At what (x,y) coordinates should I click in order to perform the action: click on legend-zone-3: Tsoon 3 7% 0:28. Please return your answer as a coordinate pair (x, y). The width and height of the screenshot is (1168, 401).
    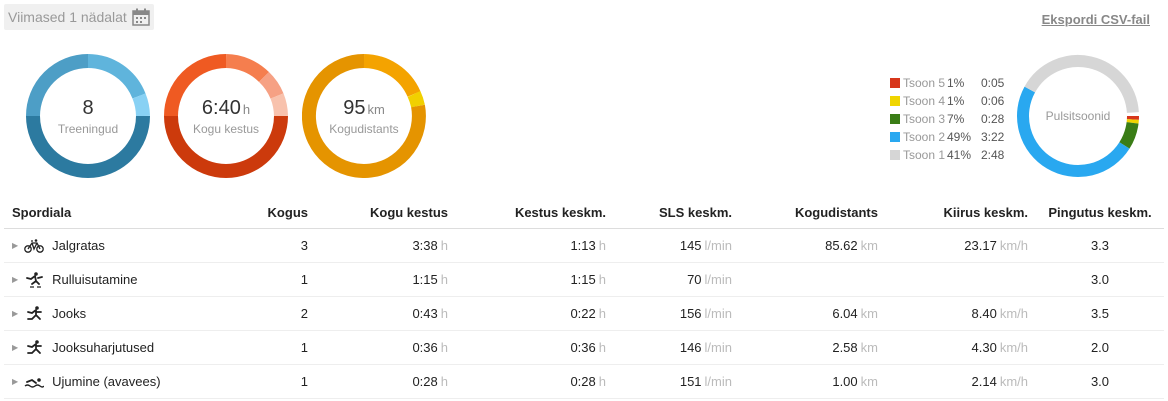
    Looking at the image, I should click on (947, 119).